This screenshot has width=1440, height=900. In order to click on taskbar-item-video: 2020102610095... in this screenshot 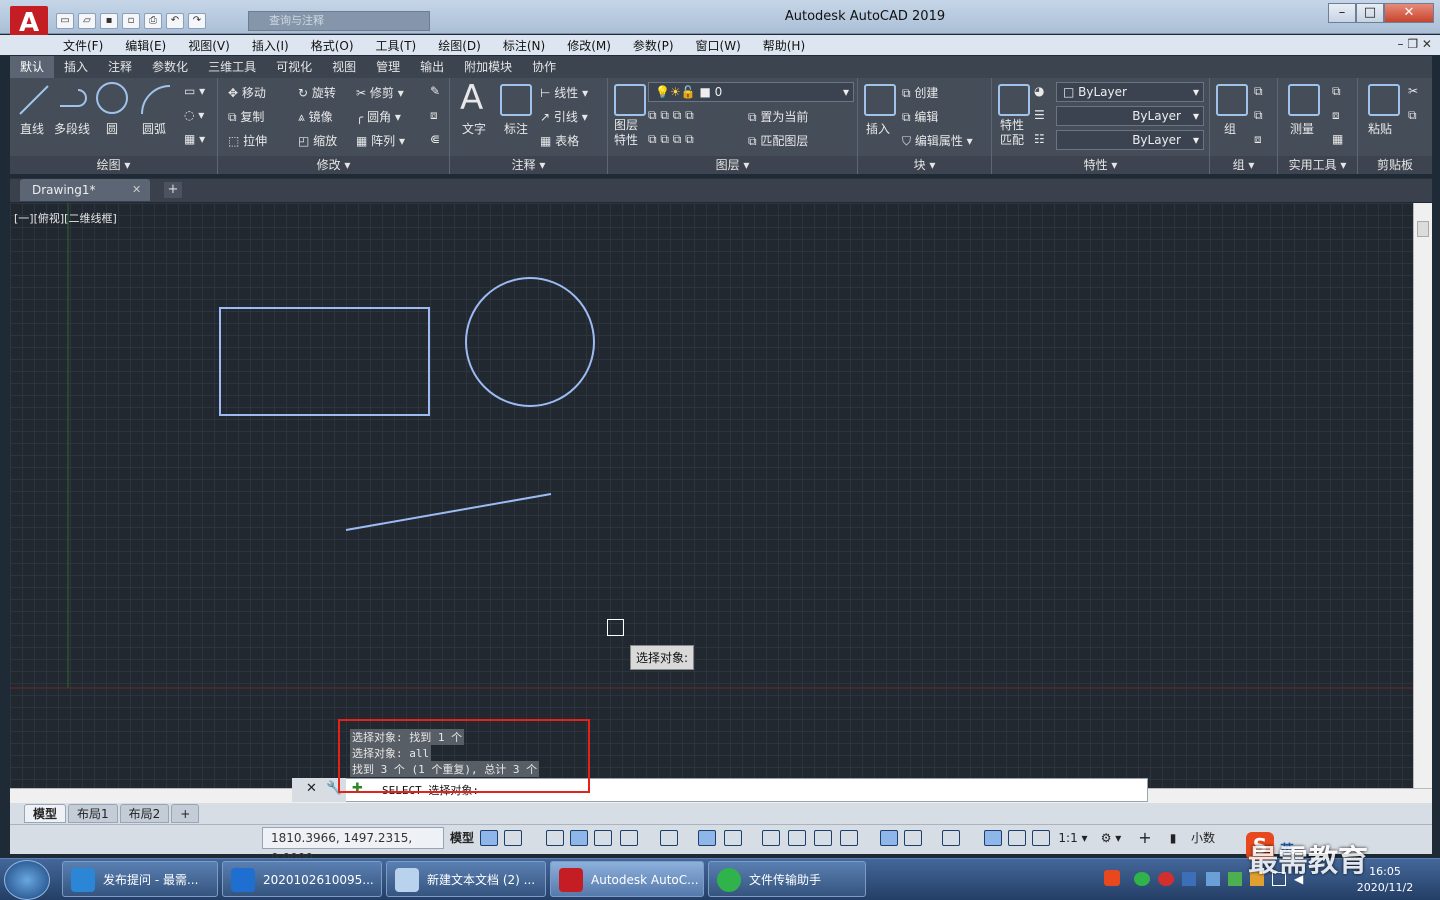, I will do `click(302, 879)`.